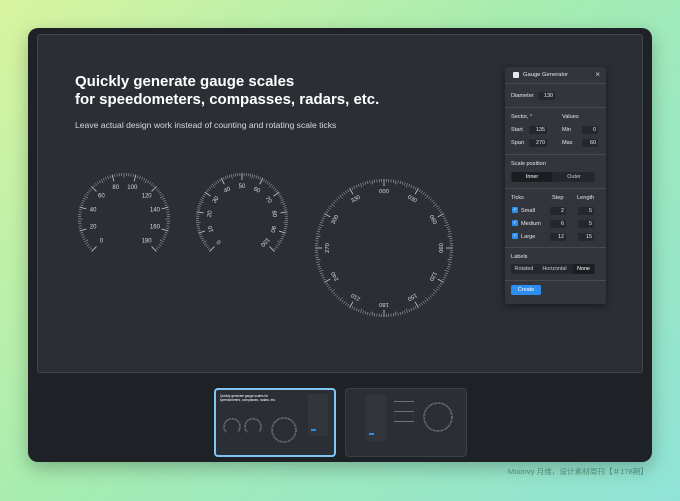  What do you see at coordinates (256, 190) in the screenshot?
I see `gauge-label: 60` at bounding box center [256, 190].